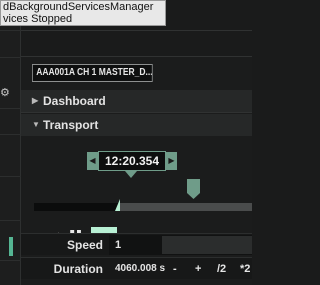 Image resolution: width=320 pixels, height=285 pixels. I want to click on tooltip-line-1: dBackgroundServicesManager, so click(78, 7).